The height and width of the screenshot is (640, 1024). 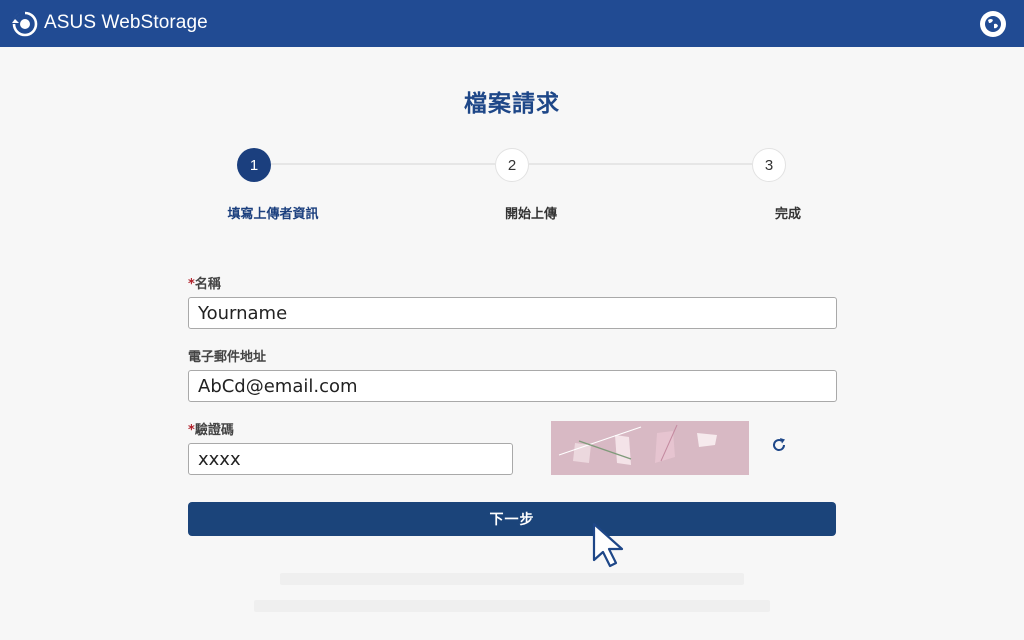 What do you see at coordinates (350, 459) in the screenshot?
I see `captcha-input` at bounding box center [350, 459].